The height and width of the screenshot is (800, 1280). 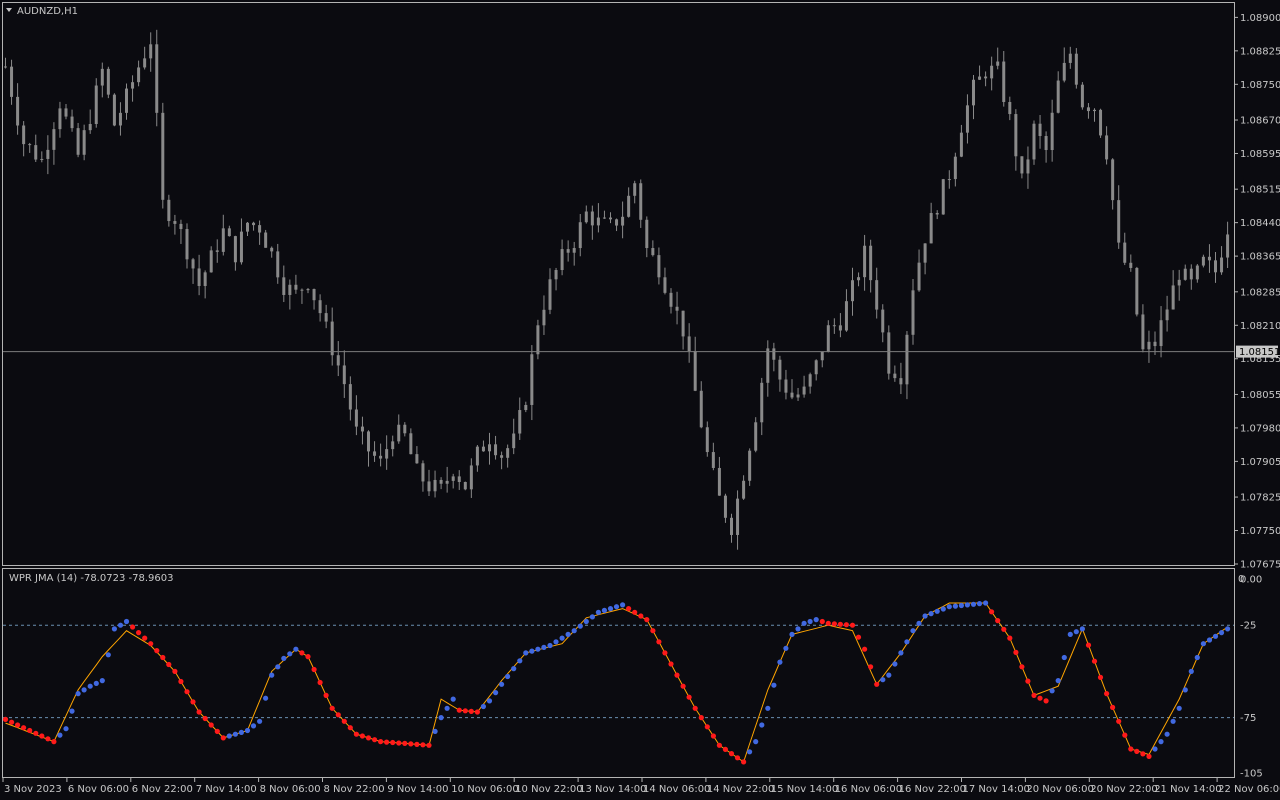 I want to click on time-tick-label: 21 Nov 14:00, so click(x=1187, y=789).